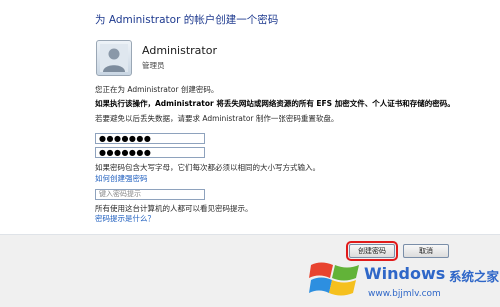 The height and width of the screenshot is (307, 500). Describe the element at coordinates (372, 251) in the screenshot. I see `create-password-button: 创建密码` at that location.